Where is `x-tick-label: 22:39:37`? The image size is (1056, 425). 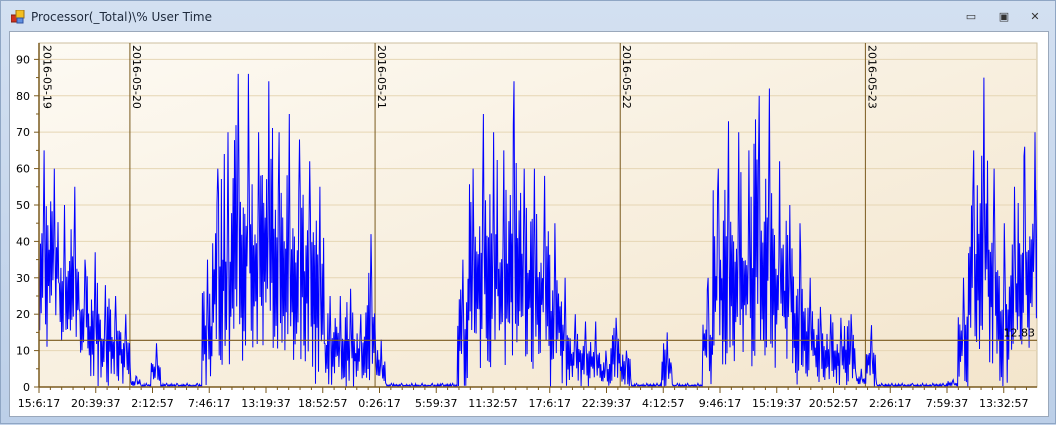
x-tick-label: 22:39:37 is located at coordinates (606, 403).